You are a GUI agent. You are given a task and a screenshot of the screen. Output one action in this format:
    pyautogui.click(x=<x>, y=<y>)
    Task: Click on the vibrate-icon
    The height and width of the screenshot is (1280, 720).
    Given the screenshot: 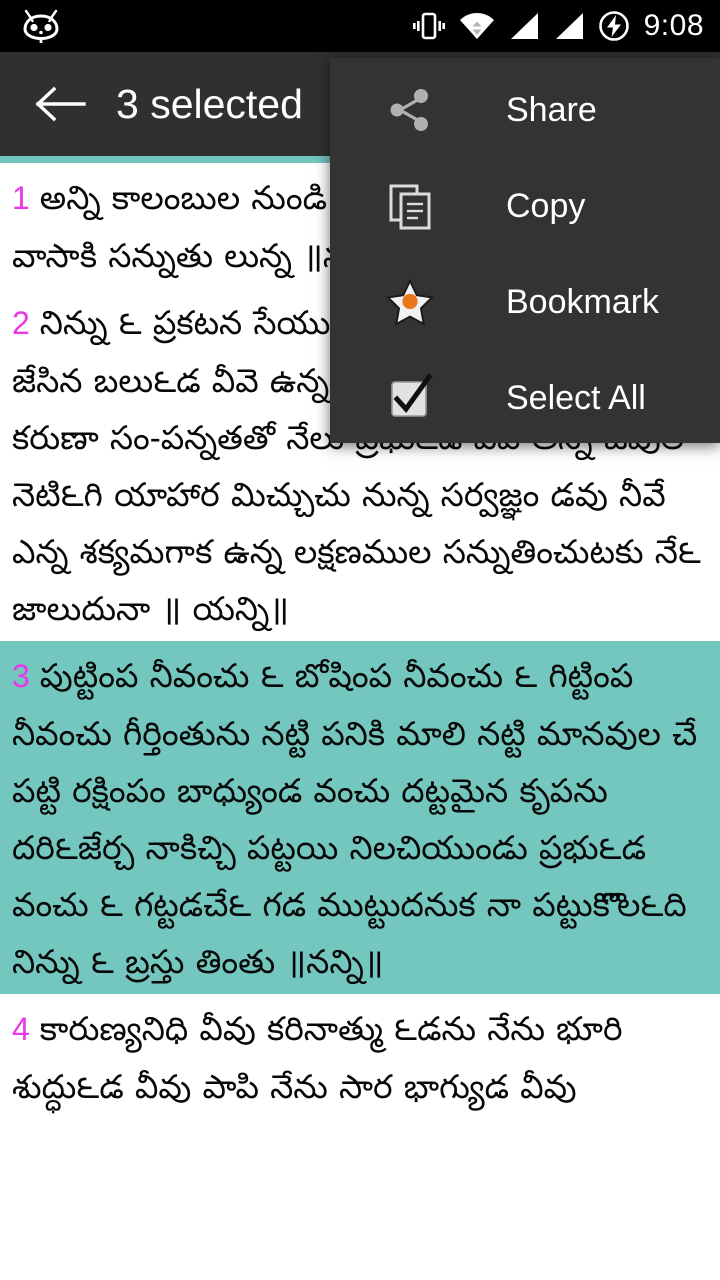 What is the action you would take?
    pyautogui.click(x=429, y=26)
    